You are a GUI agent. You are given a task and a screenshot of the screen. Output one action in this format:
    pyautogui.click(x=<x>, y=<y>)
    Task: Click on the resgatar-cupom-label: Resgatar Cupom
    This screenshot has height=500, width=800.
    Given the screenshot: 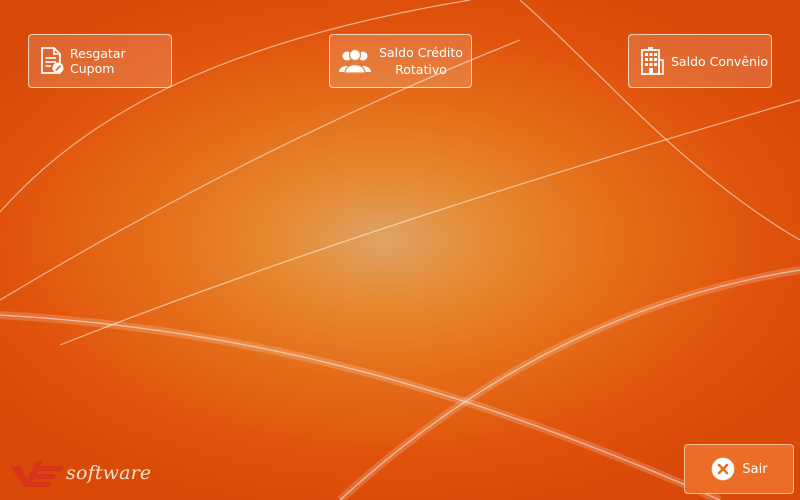 What is the action you would take?
    pyautogui.click(x=98, y=61)
    